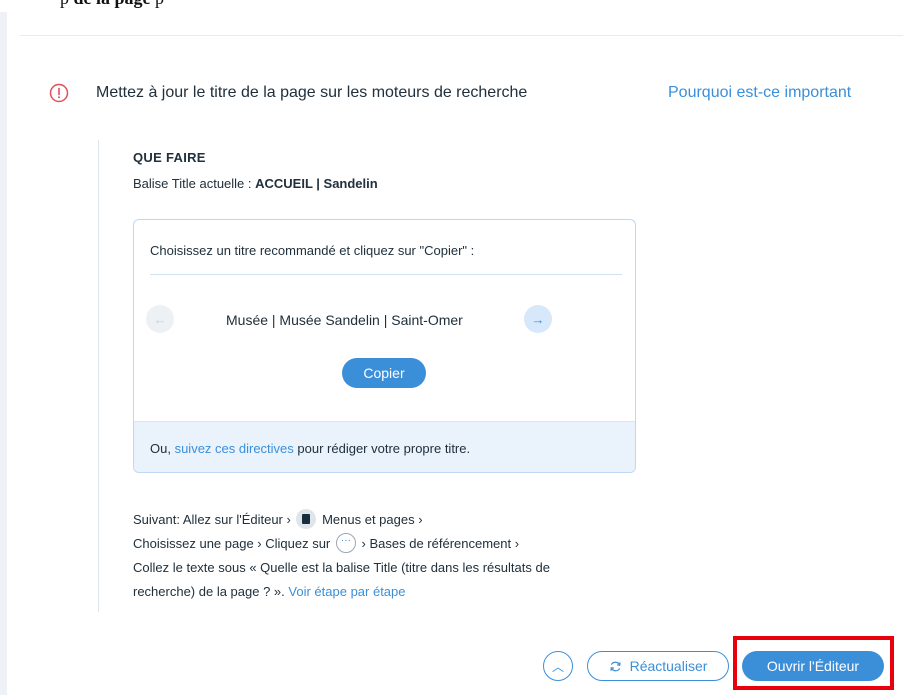 Image resolution: width=903 pixels, height=695 pixels. What do you see at coordinates (194, 183) in the screenshot?
I see `current-title-label: Balise Title actuelle :` at bounding box center [194, 183].